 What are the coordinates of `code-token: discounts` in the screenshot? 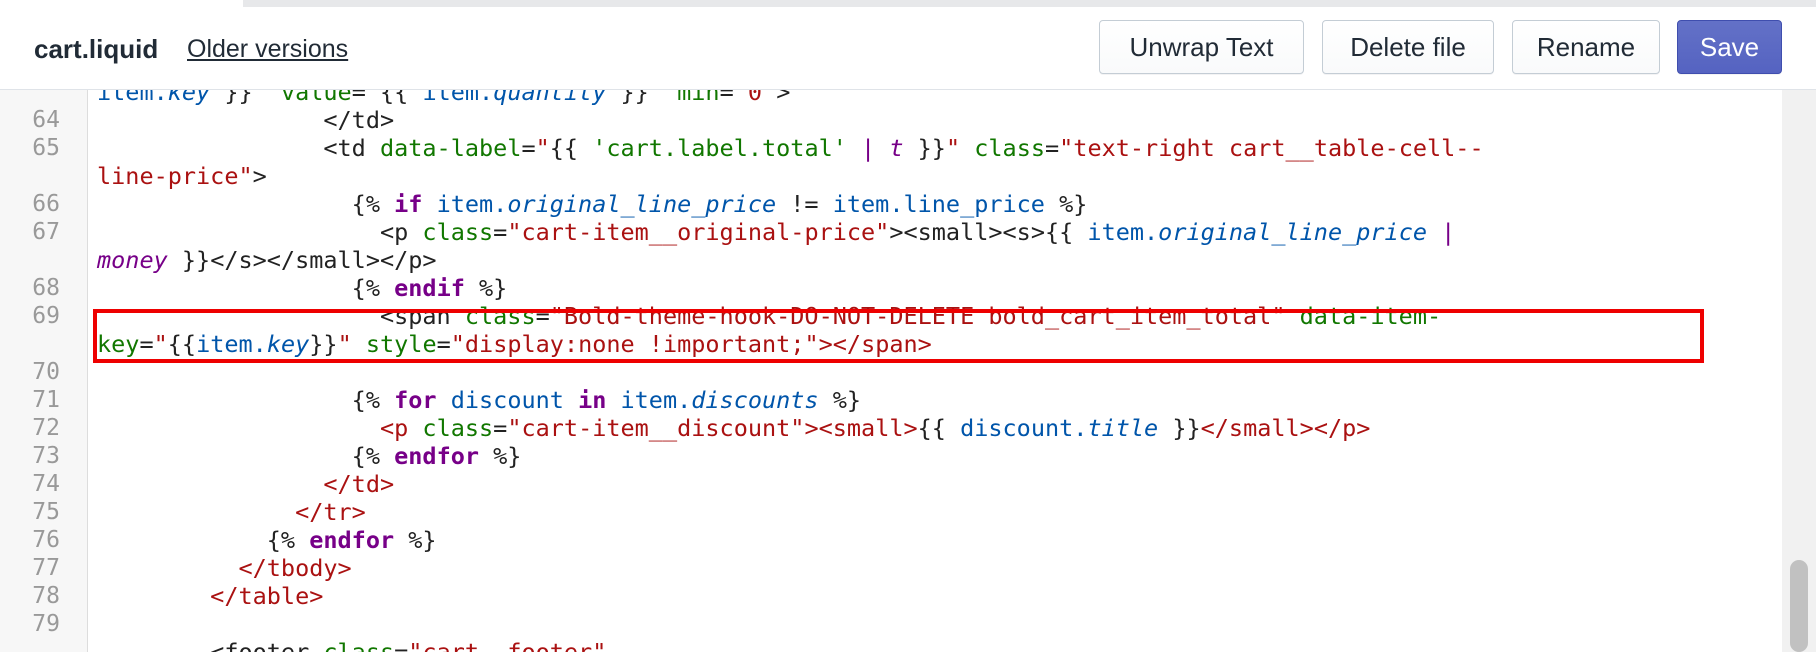 It's located at (755, 400).